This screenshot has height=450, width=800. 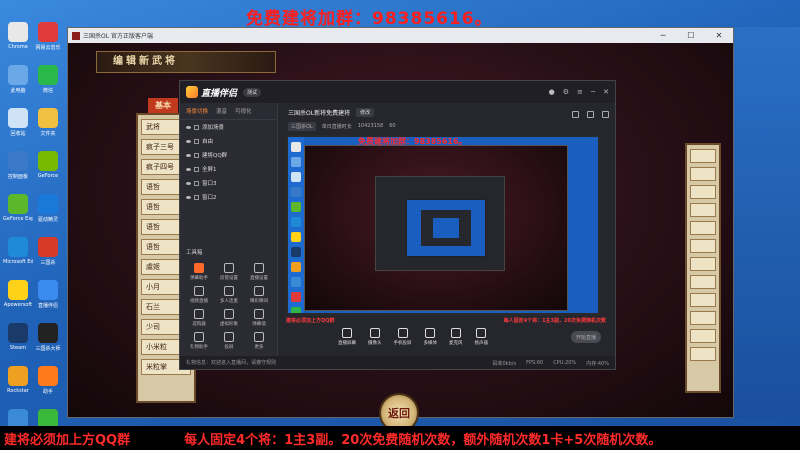 I want to click on source-control-button: 麦克风, so click(x=456, y=337).